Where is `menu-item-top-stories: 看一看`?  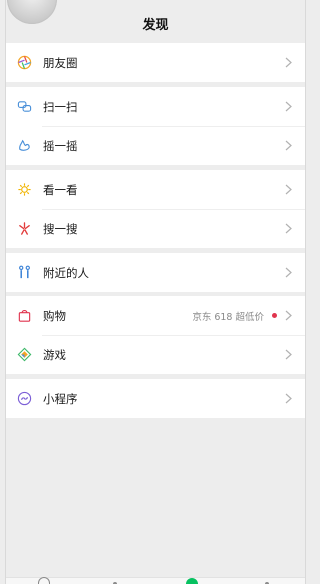
menu-item-top-stories: 看一看 is located at coordinates (155, 189).